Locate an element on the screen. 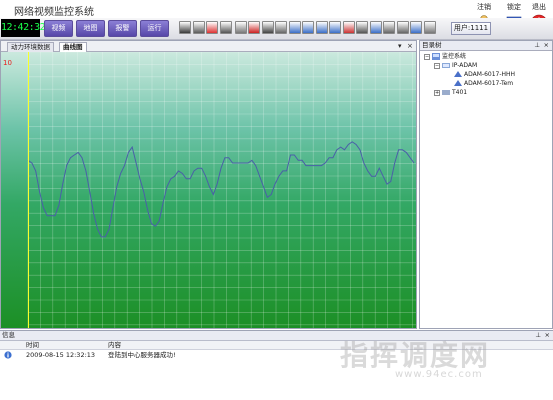 This screenshot has width=553, height=400. row-content: 登陆到中心服务器成功! is located at coordinates (142, 355).